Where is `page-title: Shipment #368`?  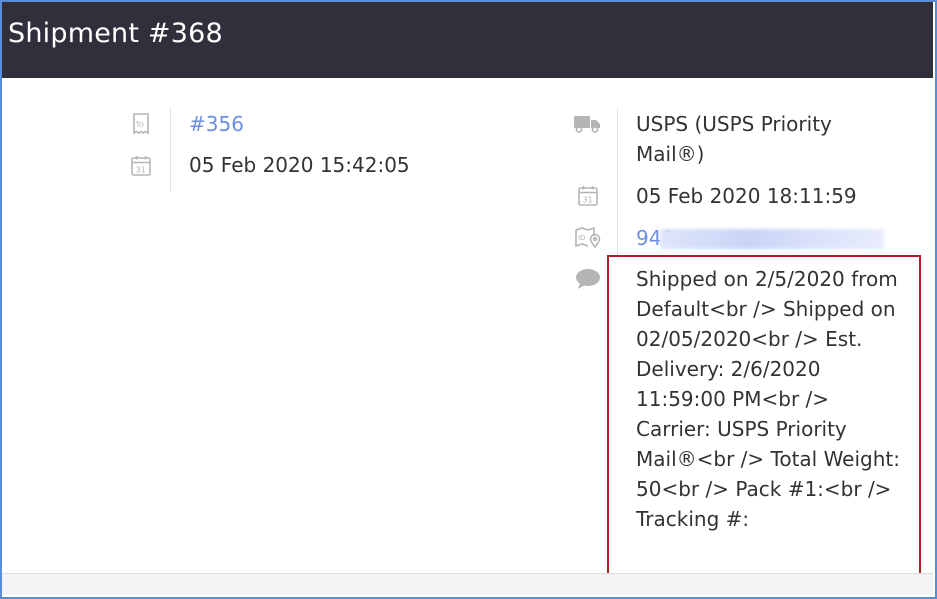
page-title: Shipment #368 is located at coordinates (115, 33).